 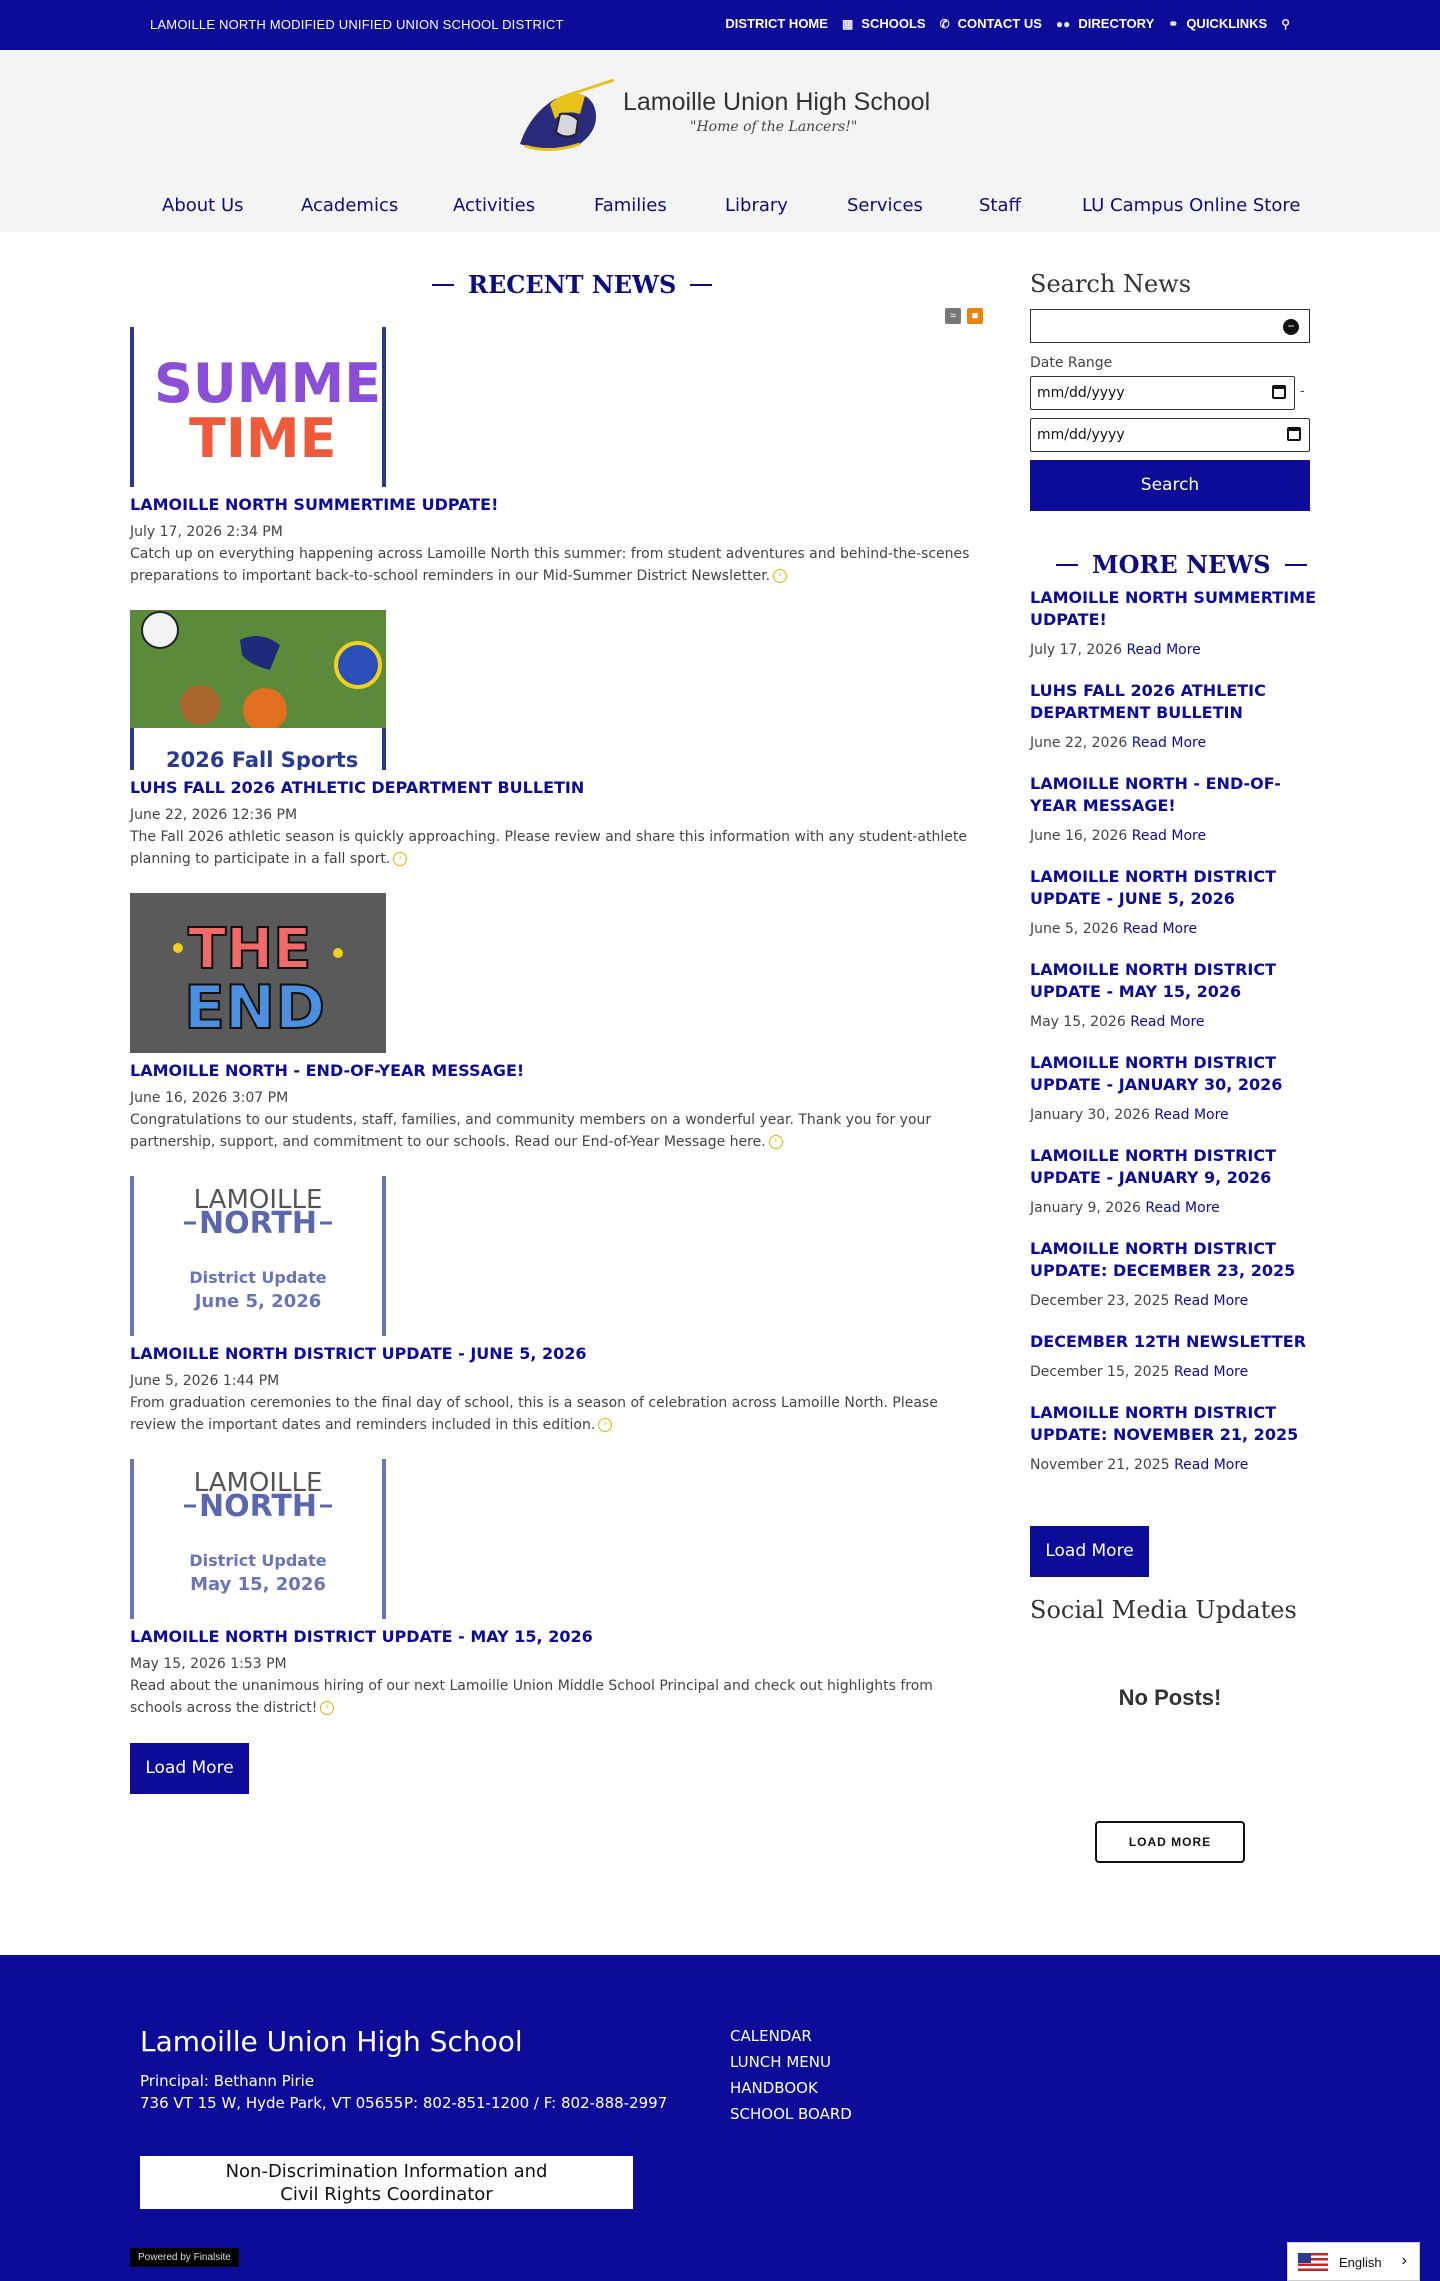 I want to click on news-thumbnail: THE END, so click(x=258, y=973).